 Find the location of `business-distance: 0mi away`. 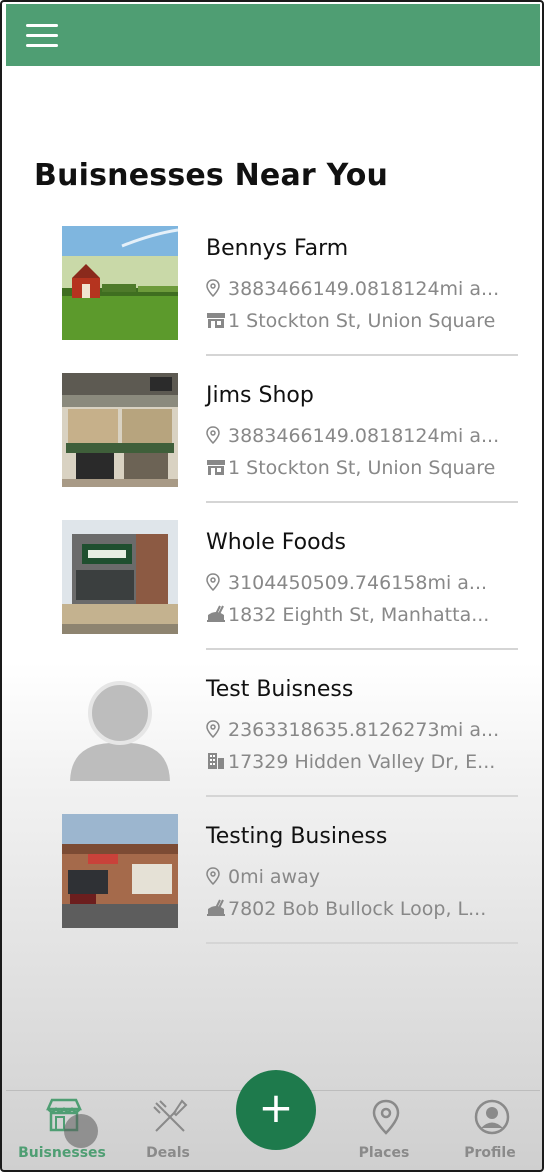

business-distance: 0mi away is located at coordinates (356, 878).